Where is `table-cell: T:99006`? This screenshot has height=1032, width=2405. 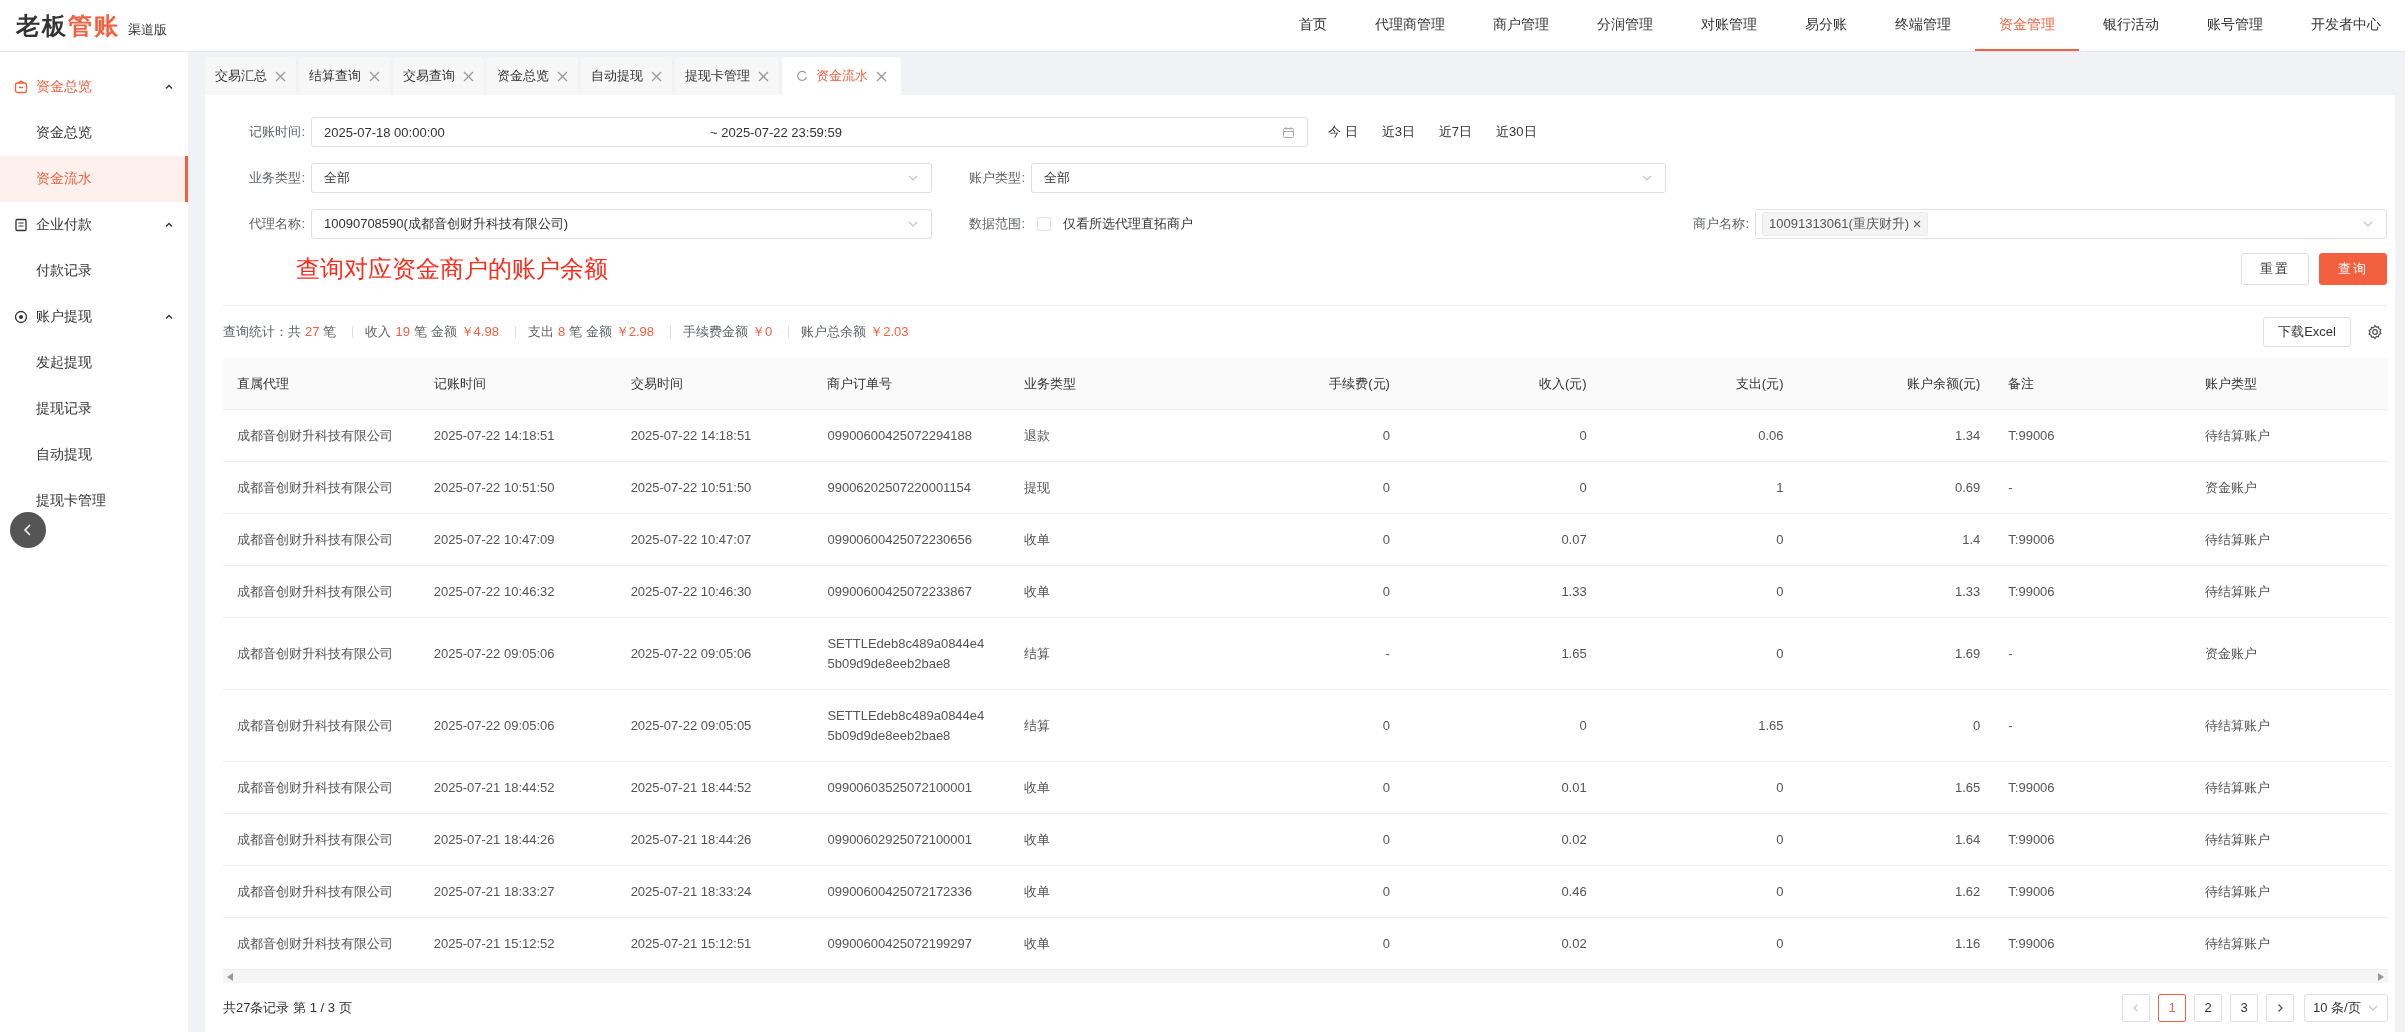 table-cell: T:99006 is located at coordinates (2093, 787).